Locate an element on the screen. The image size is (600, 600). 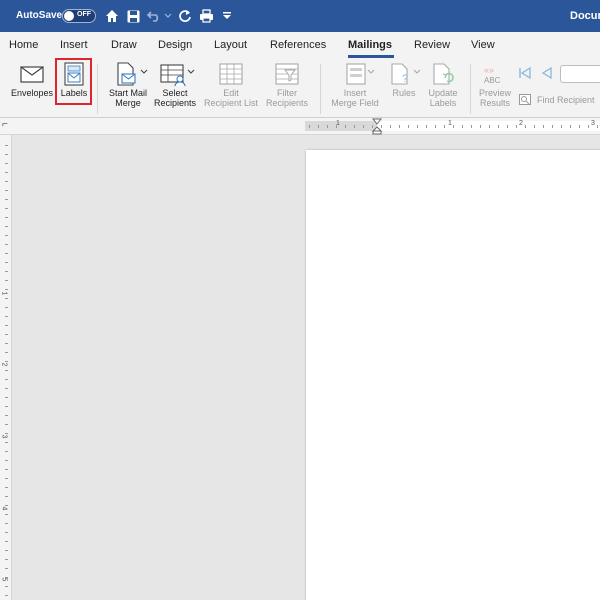
customize-toolbar-icon is located at coordinates (227, 16).